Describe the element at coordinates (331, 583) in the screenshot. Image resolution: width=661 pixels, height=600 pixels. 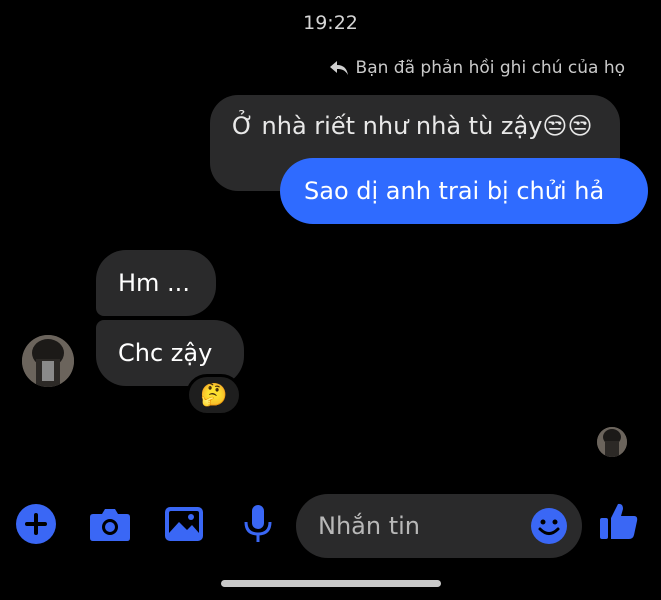
I see `home-indicator` at that location.